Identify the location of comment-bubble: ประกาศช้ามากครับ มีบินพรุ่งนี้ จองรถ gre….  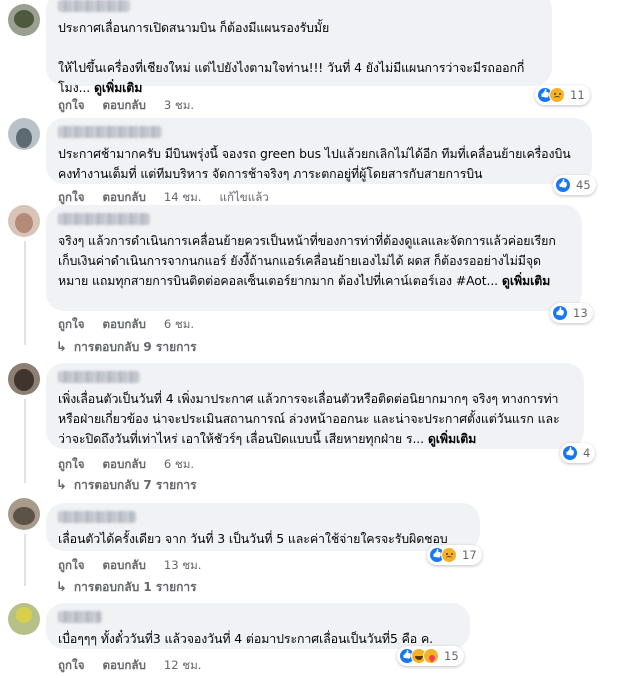
(319, 151).